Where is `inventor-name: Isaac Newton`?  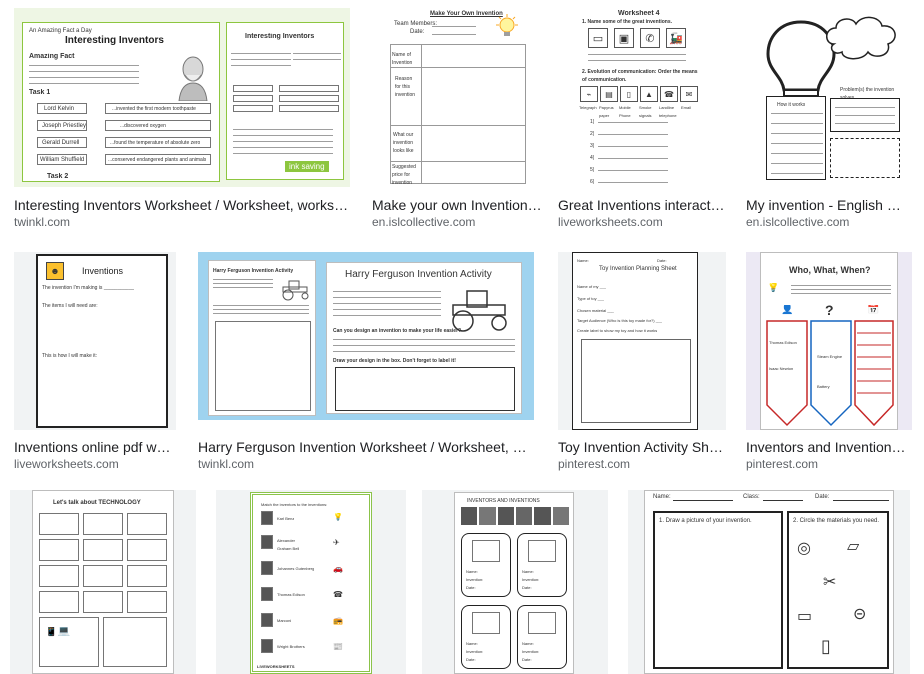
inventor-name: Isaac Newton is located at coordinates (781, 368).